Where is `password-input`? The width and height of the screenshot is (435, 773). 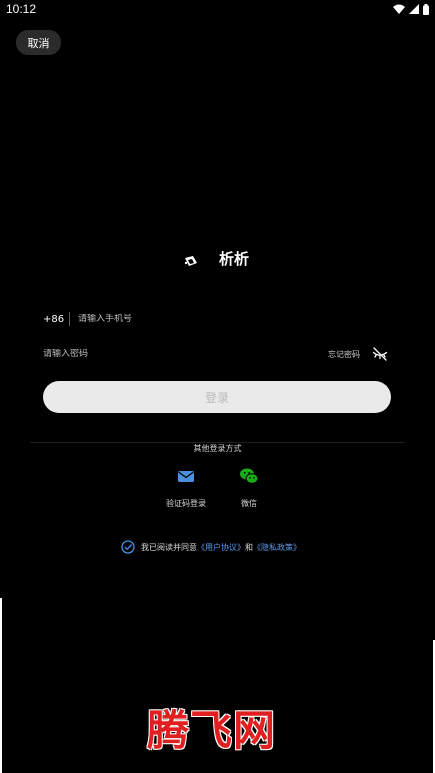 password-input is located at coordinates (143, 354).